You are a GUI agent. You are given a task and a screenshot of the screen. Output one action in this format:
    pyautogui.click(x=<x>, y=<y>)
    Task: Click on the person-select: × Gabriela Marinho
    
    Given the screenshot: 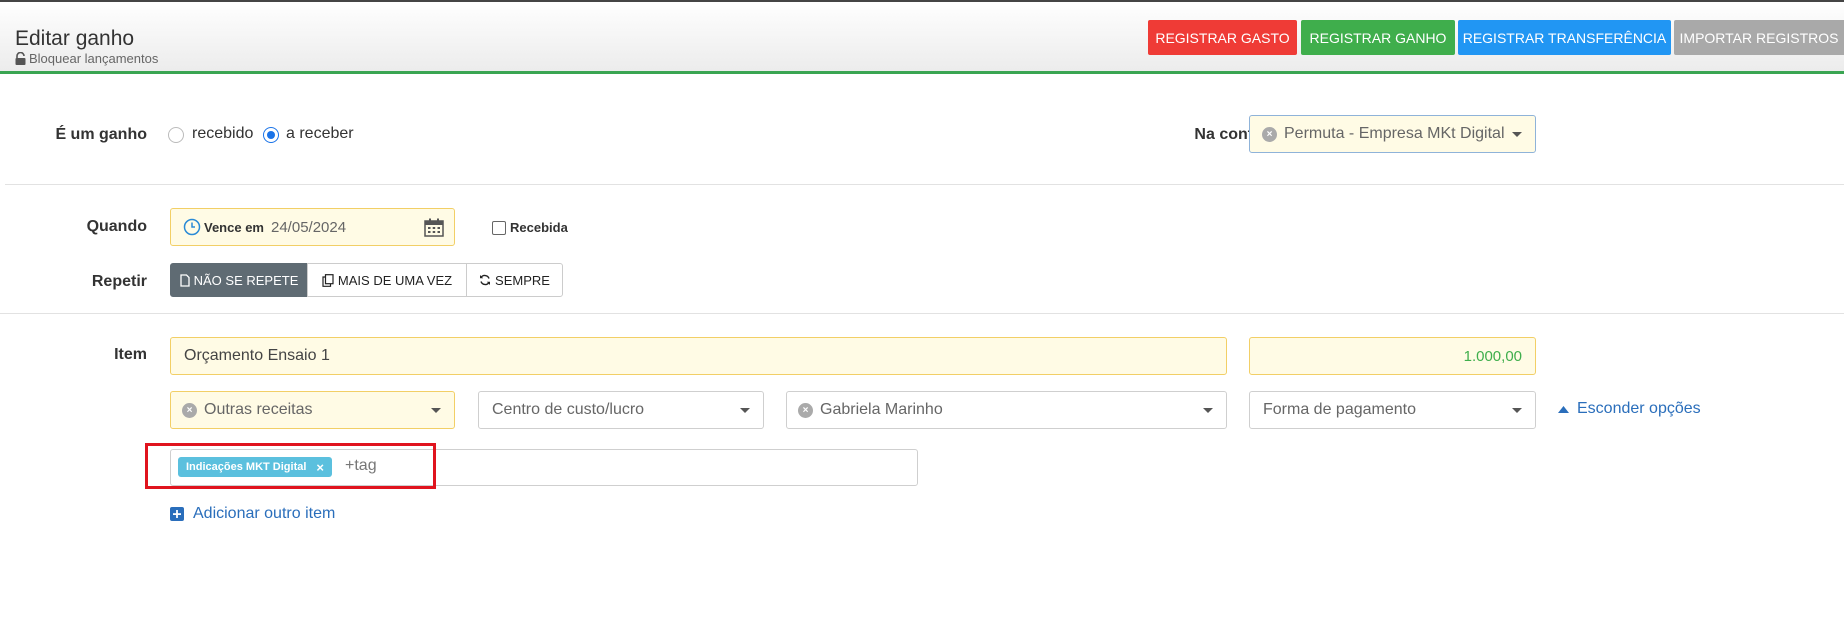 What is the action you would take?
    pyautogui.click(x=1006, y=410)
    